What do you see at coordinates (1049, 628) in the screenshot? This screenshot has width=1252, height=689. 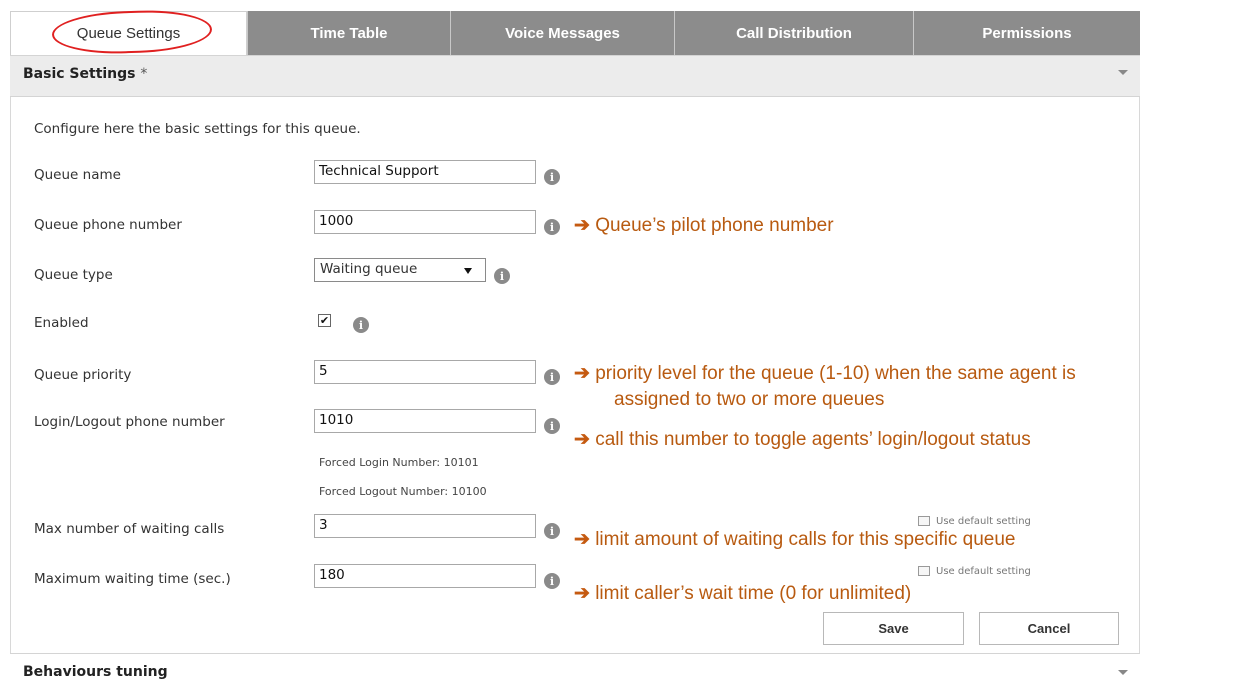 I see `cancel-button: Cancel` at bounding box center [1049, 628].